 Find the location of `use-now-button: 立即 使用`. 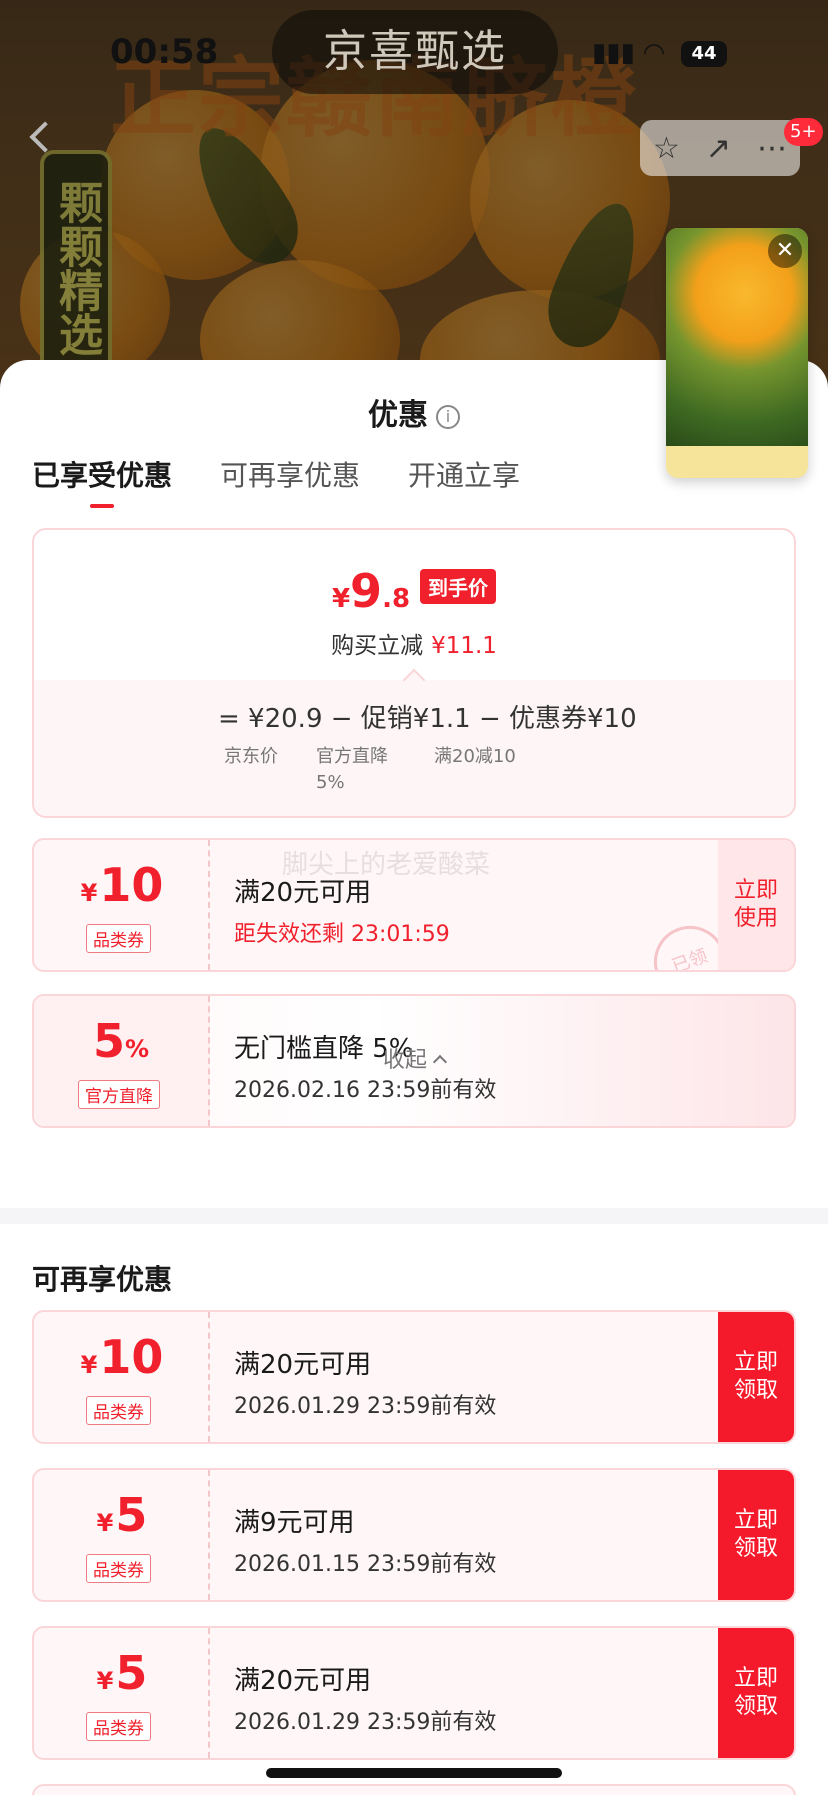

use-now-button: 立即 使用 is located at coordinates (756, 905).